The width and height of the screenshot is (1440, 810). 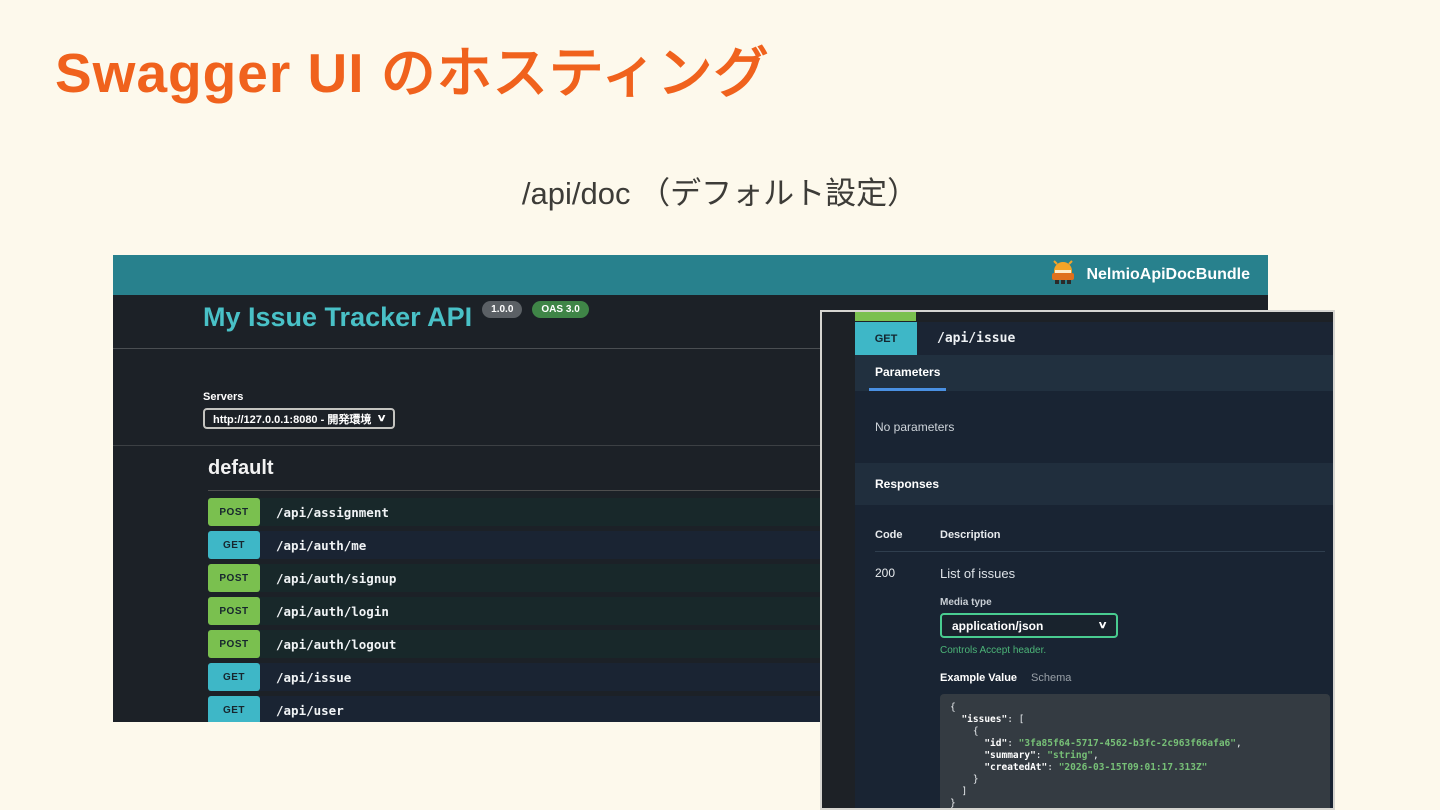 I want to click on api-title: My Issue Tracker API, so click(x=338, y=317).